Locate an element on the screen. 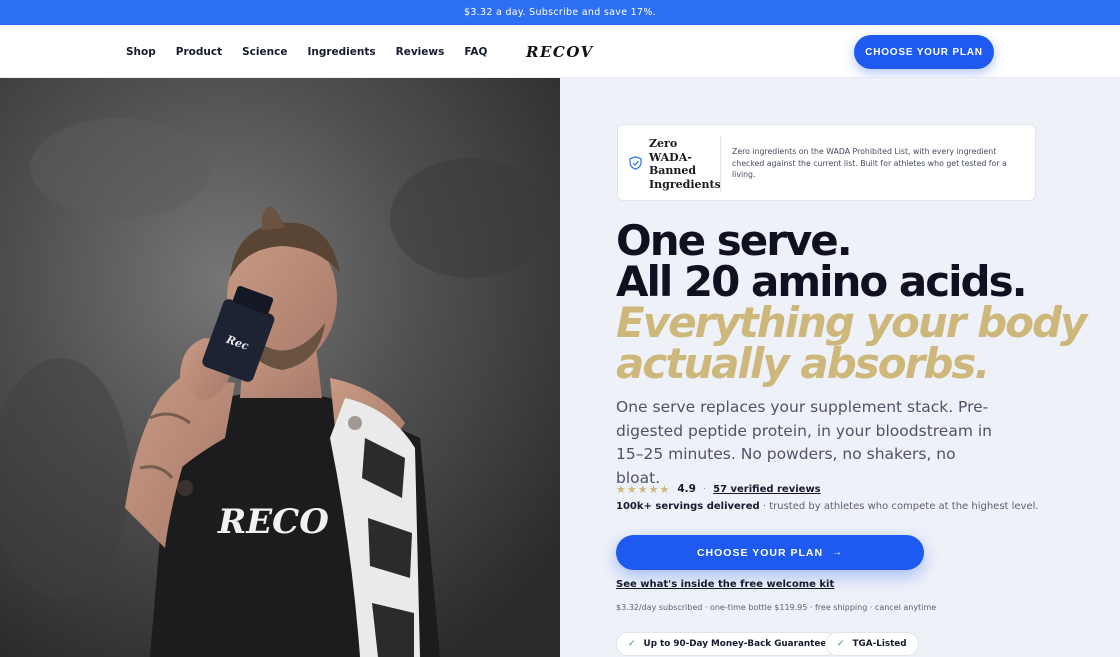 The height and width of the screenshot is (657, 1120). nav-link-product: Product is located at coordinates (199, 52).